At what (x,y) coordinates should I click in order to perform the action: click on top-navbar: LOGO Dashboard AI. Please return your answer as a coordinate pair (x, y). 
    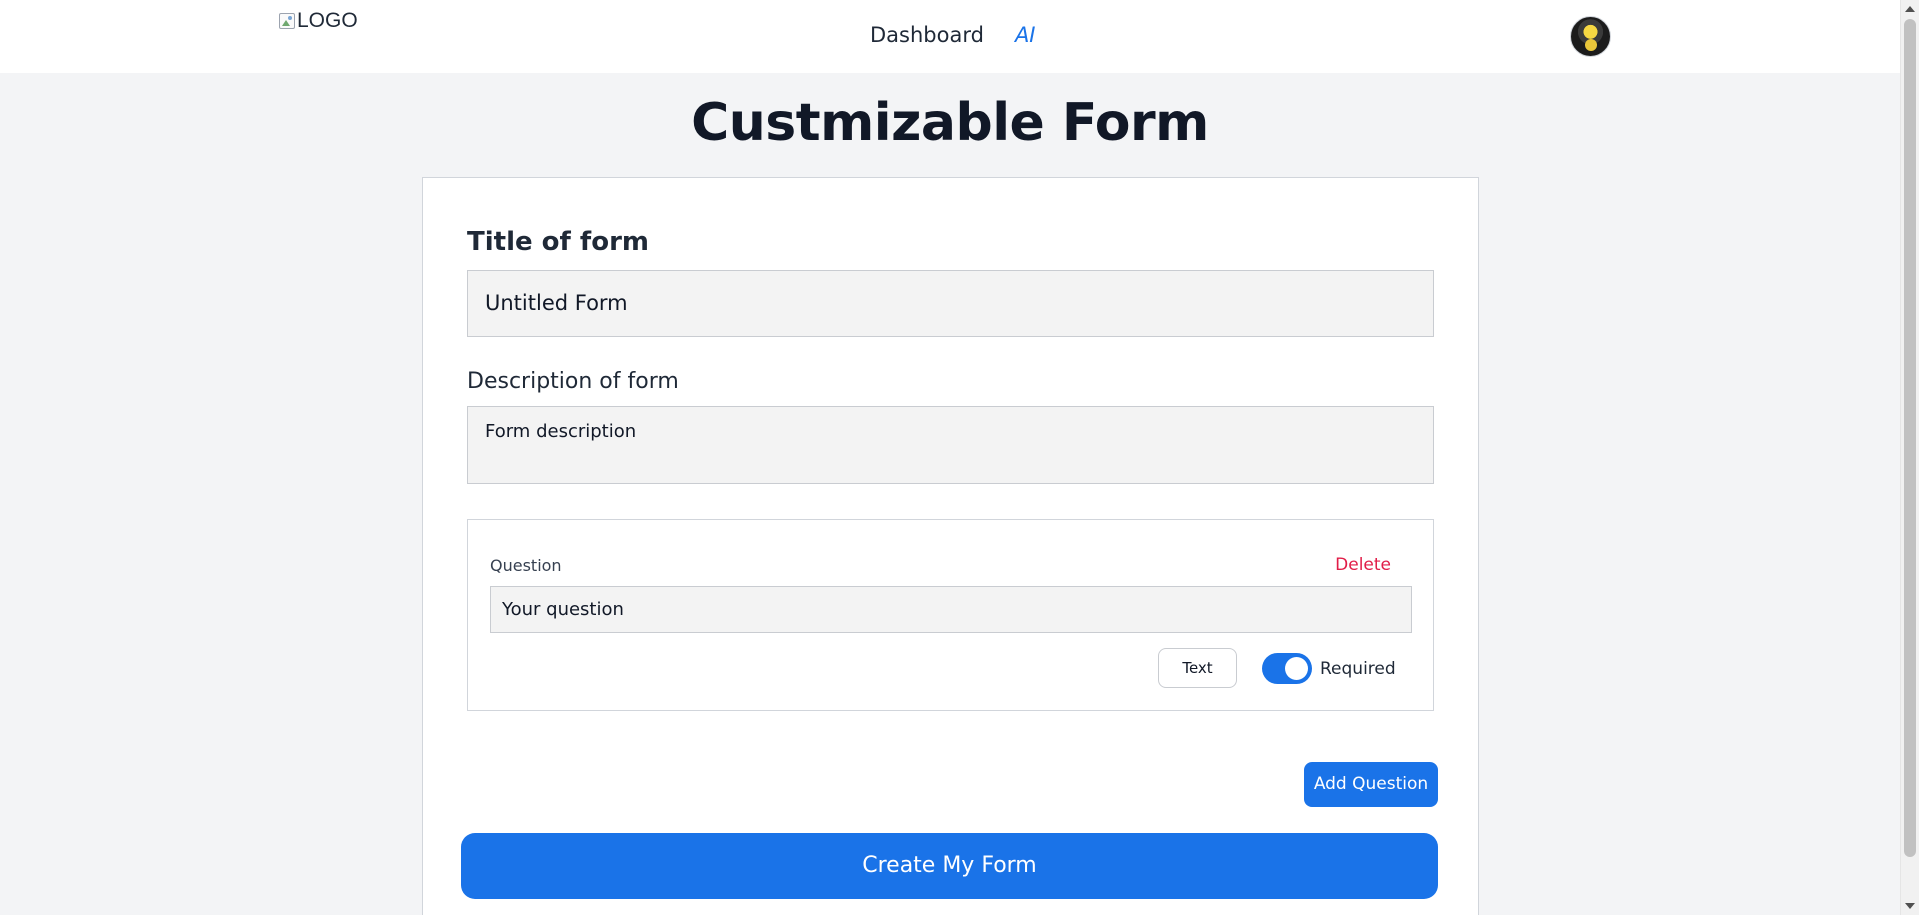
    Looking at the image, I should click on (950, 36).